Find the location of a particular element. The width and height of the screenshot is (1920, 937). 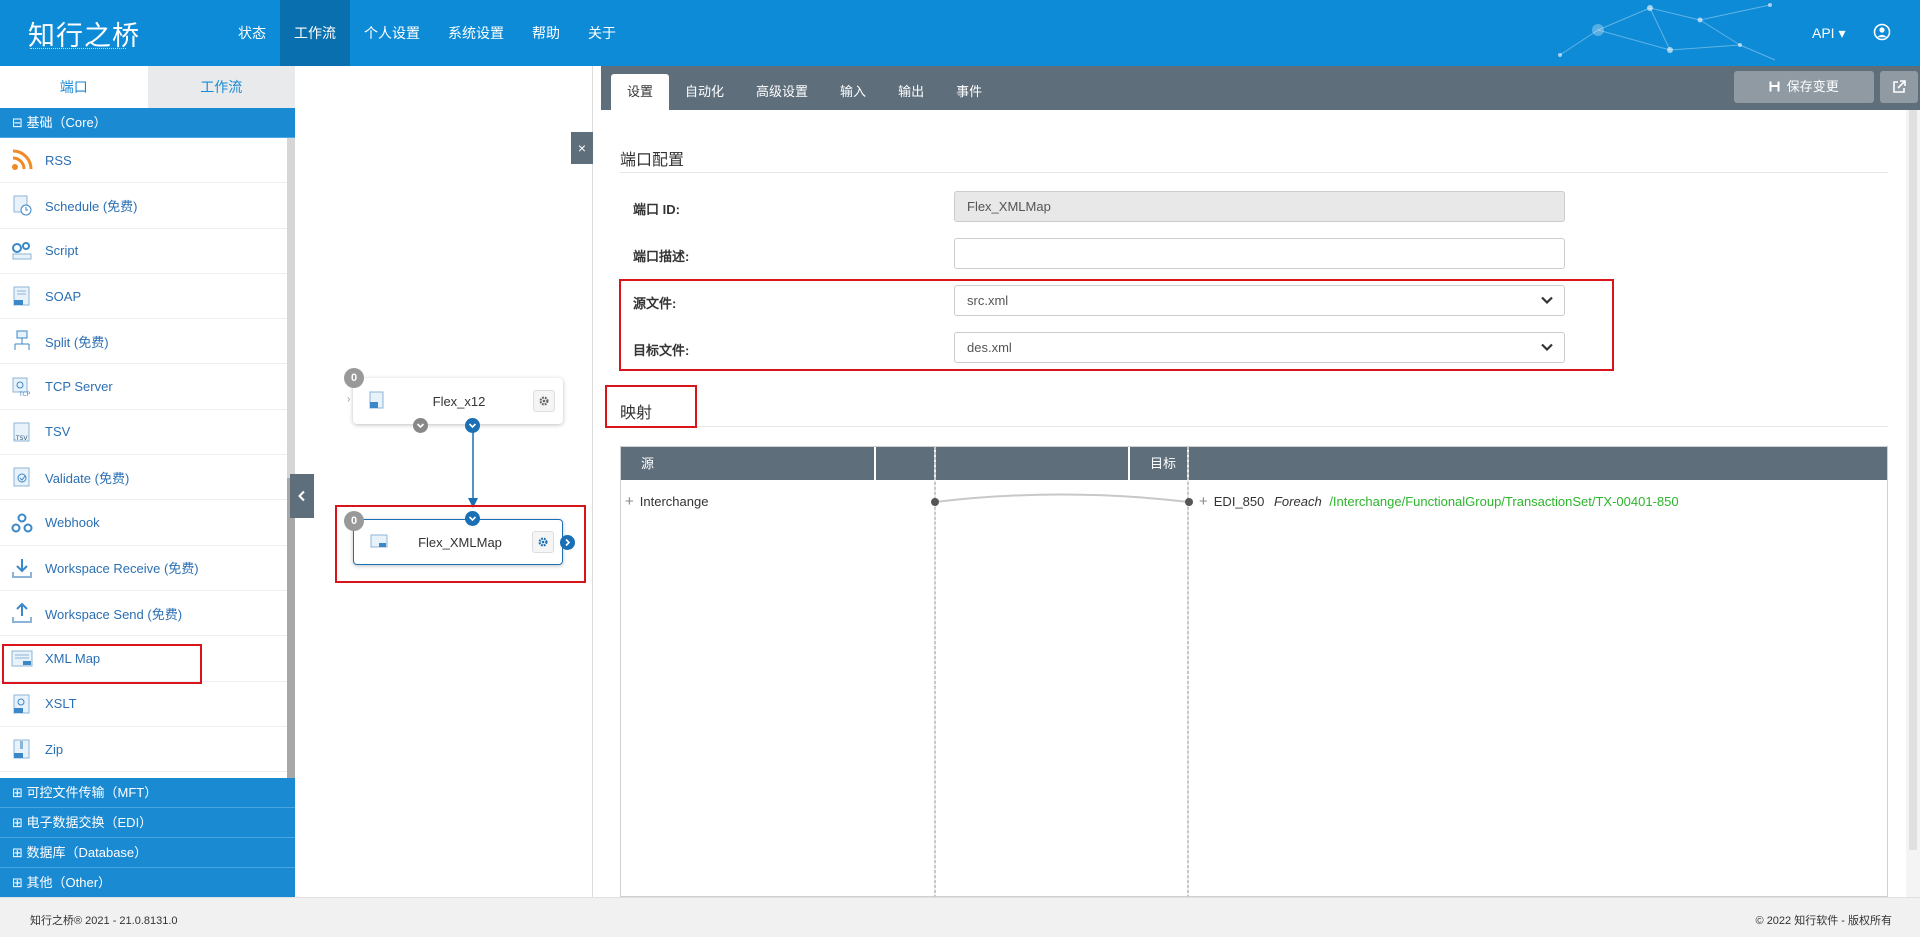

nav-settings: 系统设置 is located at coordinates (476, 33).